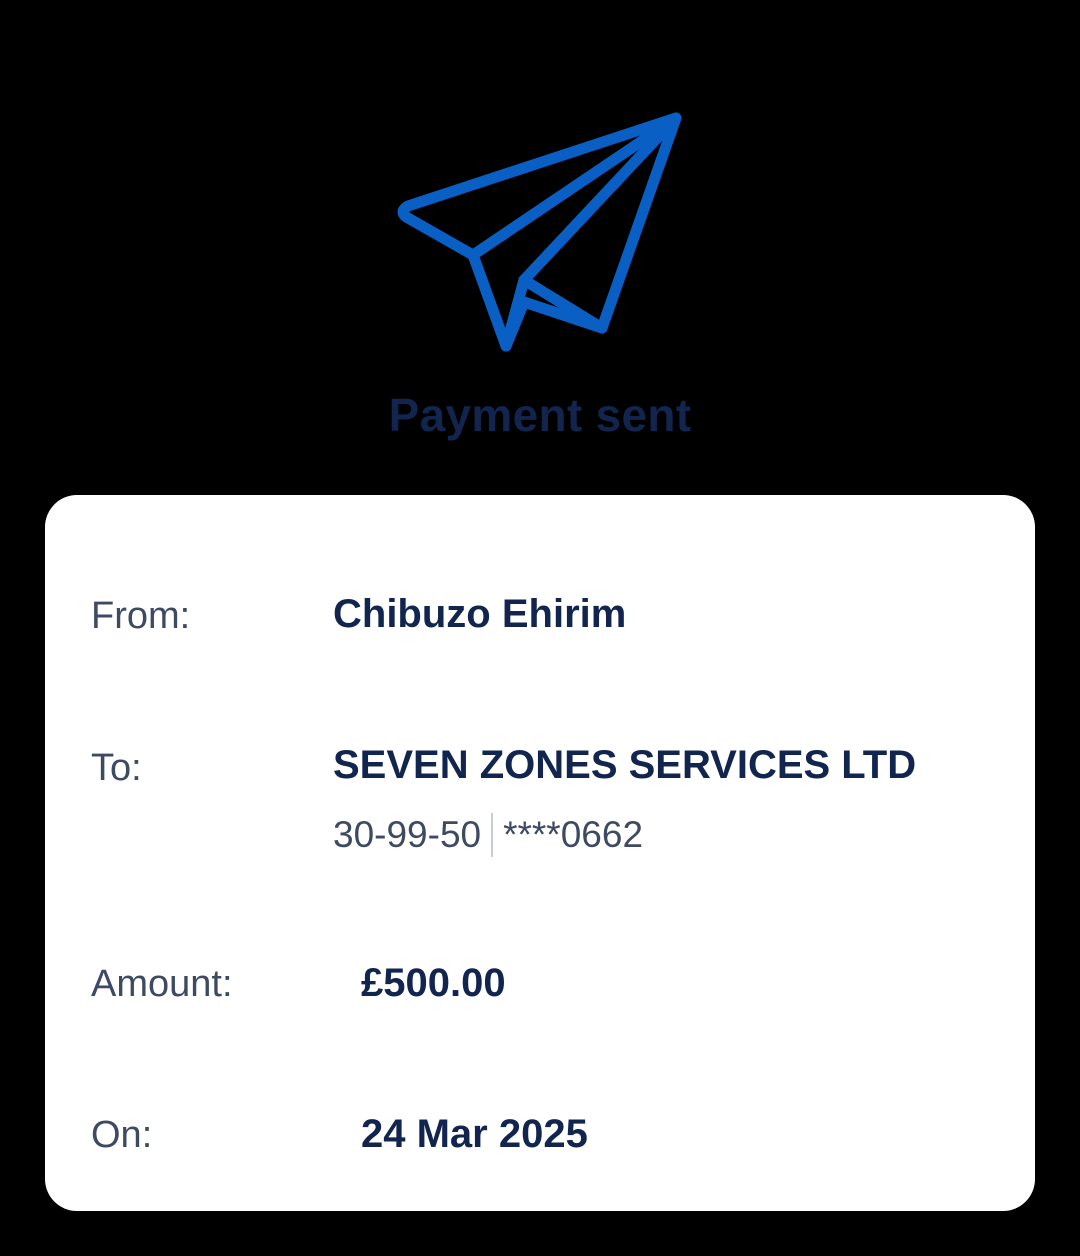 This screenshot has height=1256, width=1080. I want to click on account-number-masked: ****0662, so click(573, 834).